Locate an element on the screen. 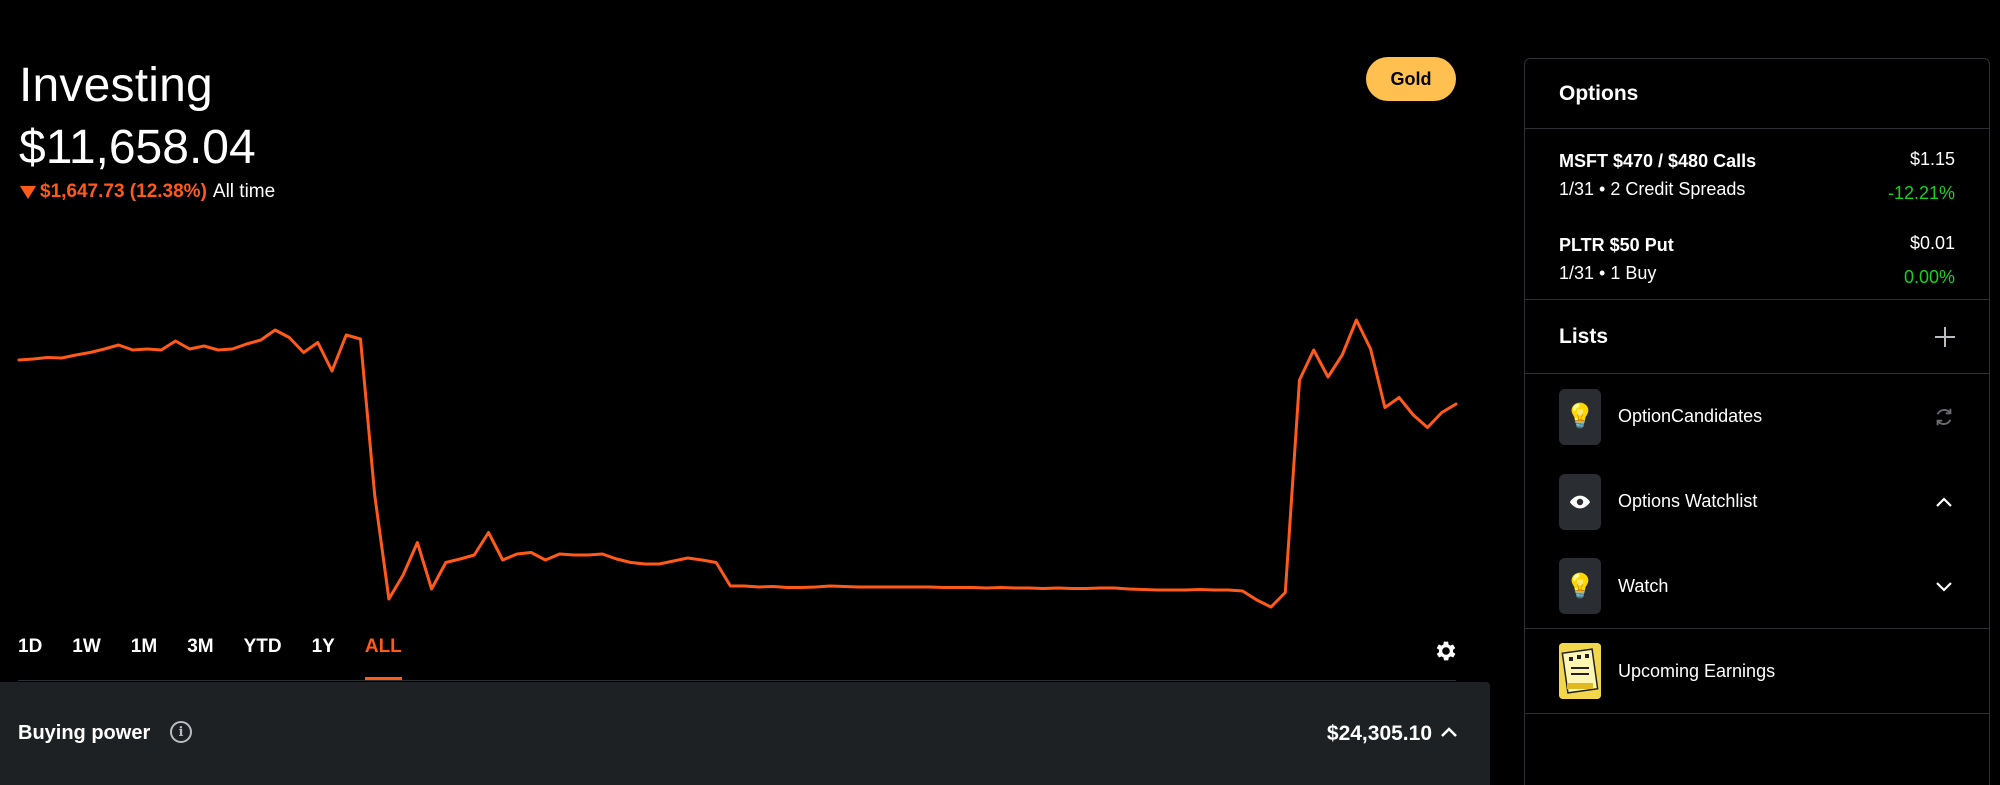  option-detail: 1/31 • 1 Buy is located at coordinates (1608, 273).